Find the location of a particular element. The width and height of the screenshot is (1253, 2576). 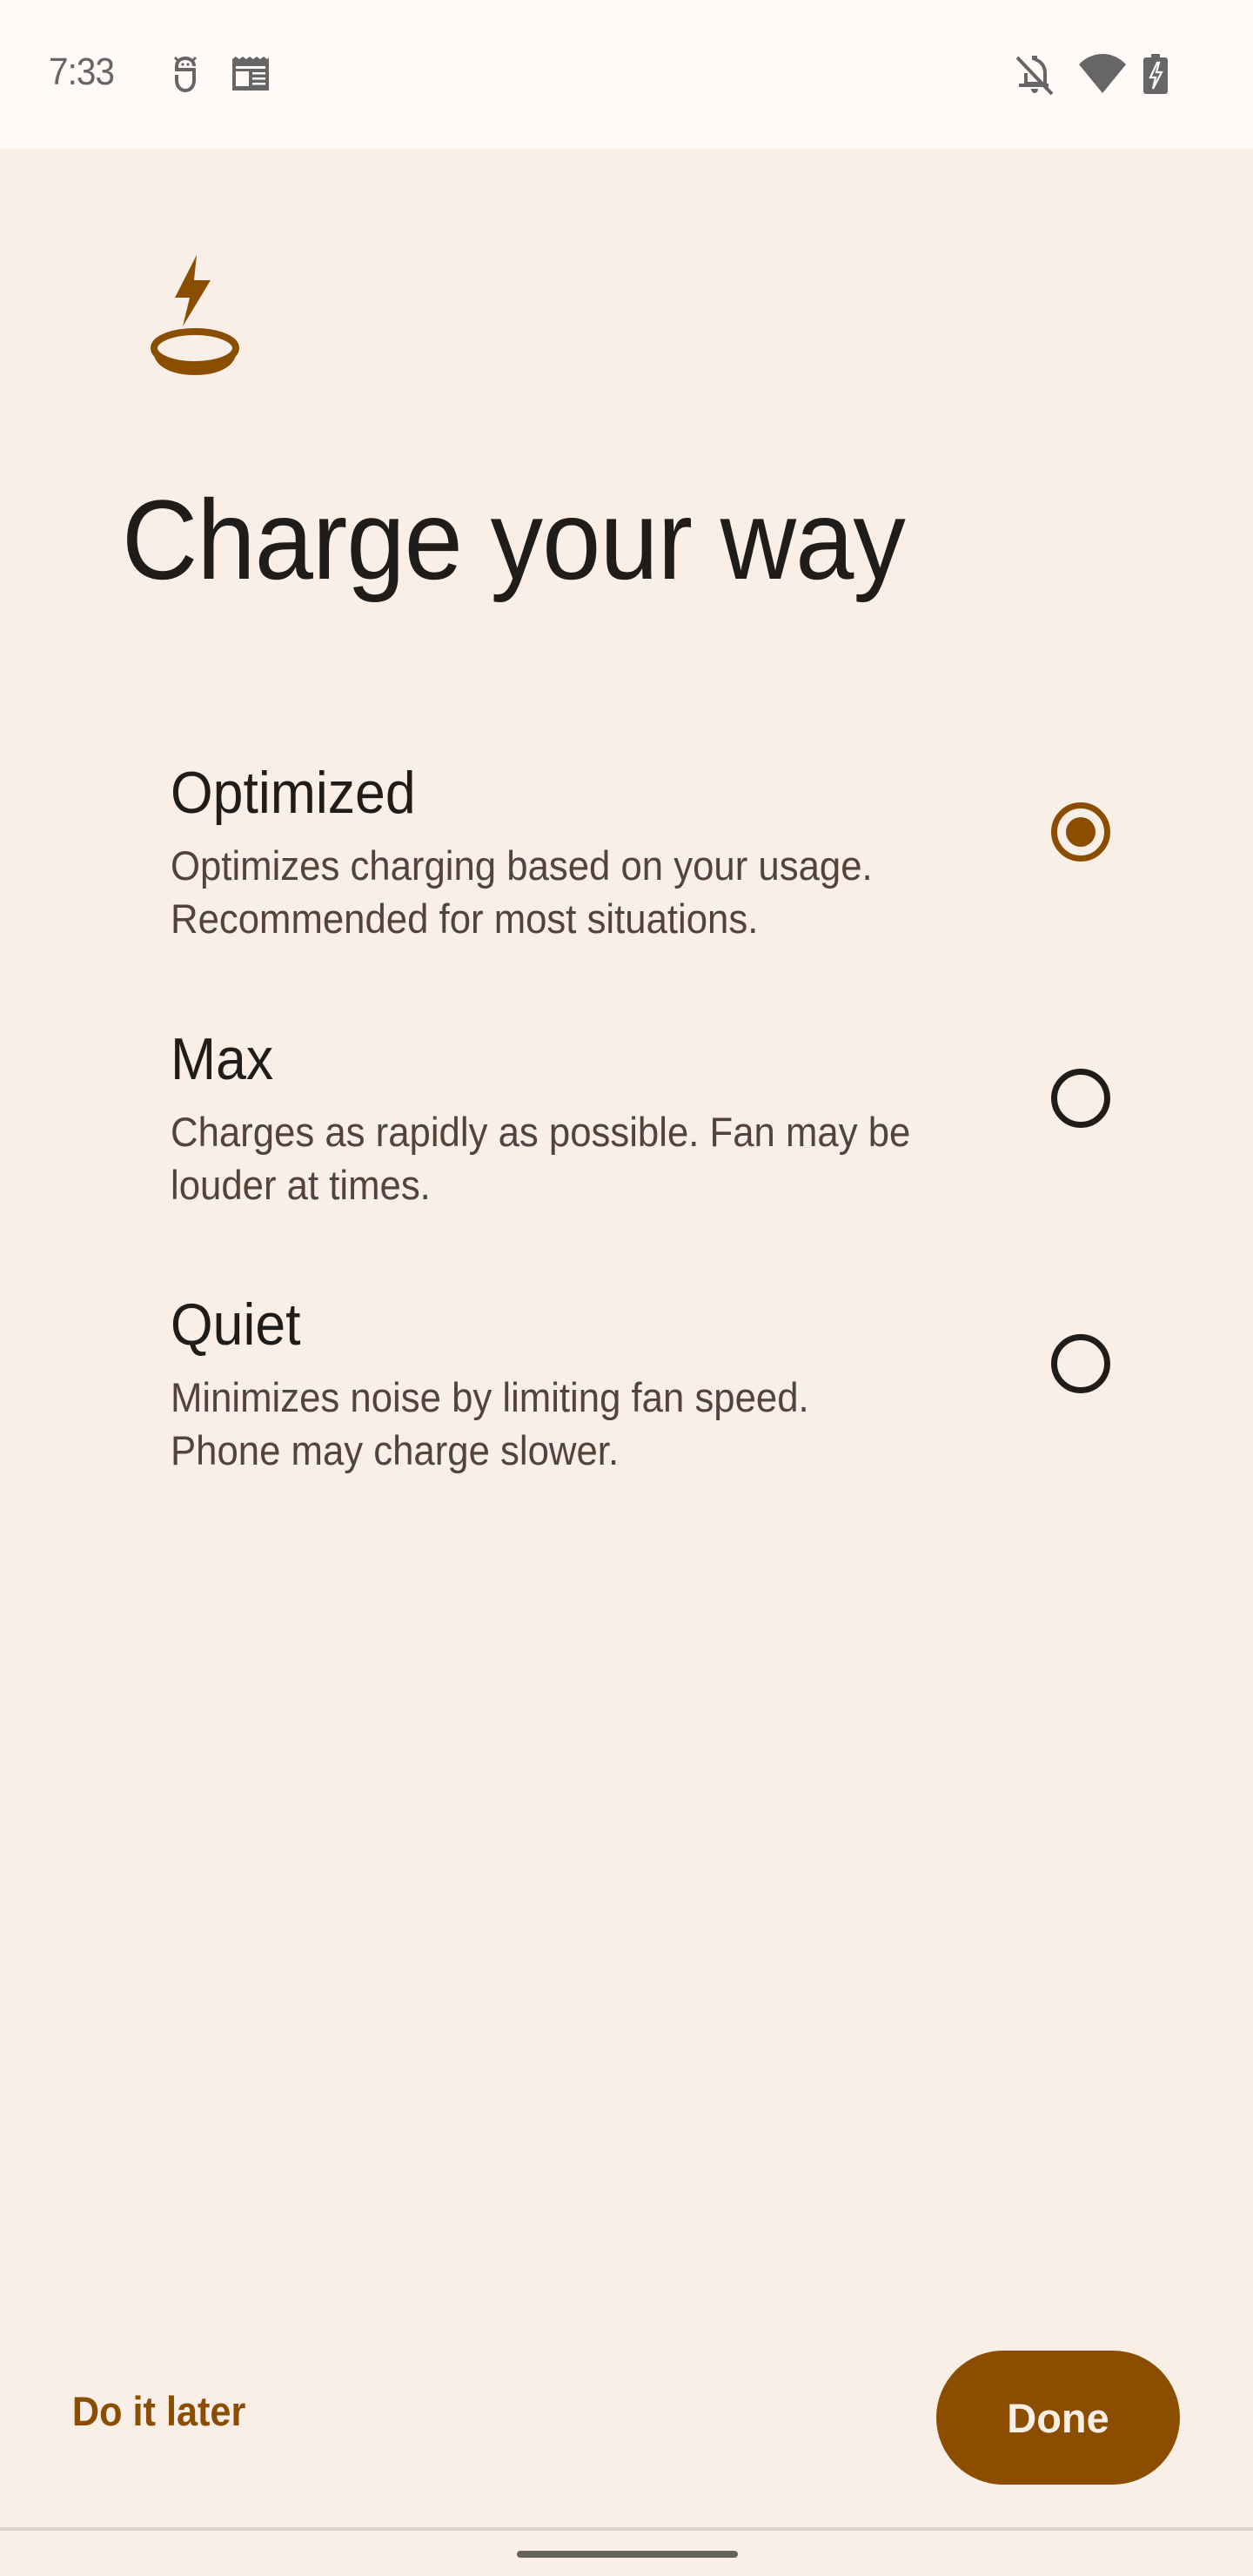

do-it-later-button: Do it later is located at coordinates (159, 2411).